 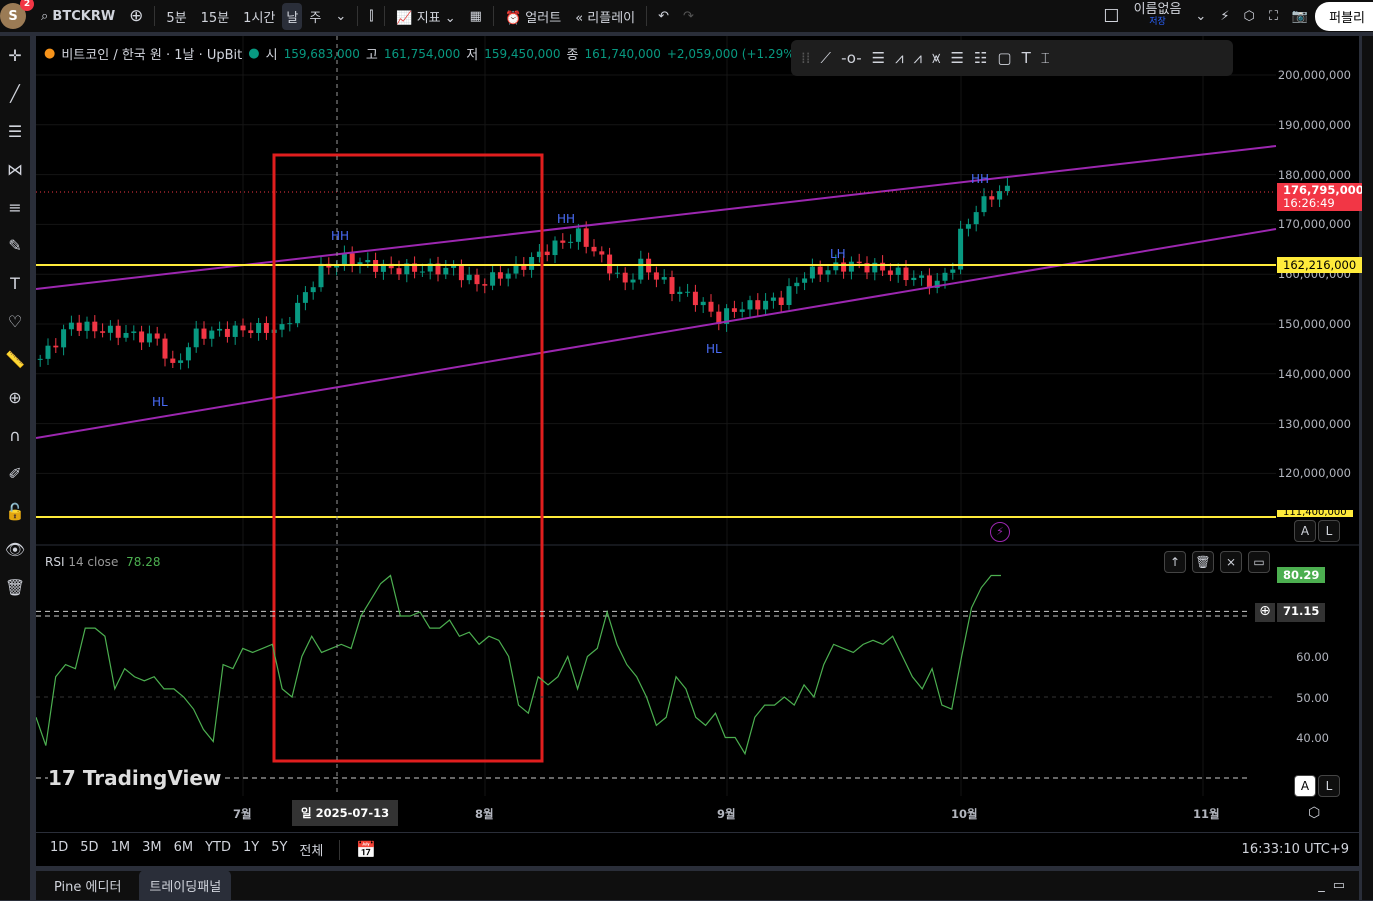 What do you see at coordinates (533, 16) in the screenshot?
I see `alert-button: ⏰ 얼러트` at bounding box center [533, 16].